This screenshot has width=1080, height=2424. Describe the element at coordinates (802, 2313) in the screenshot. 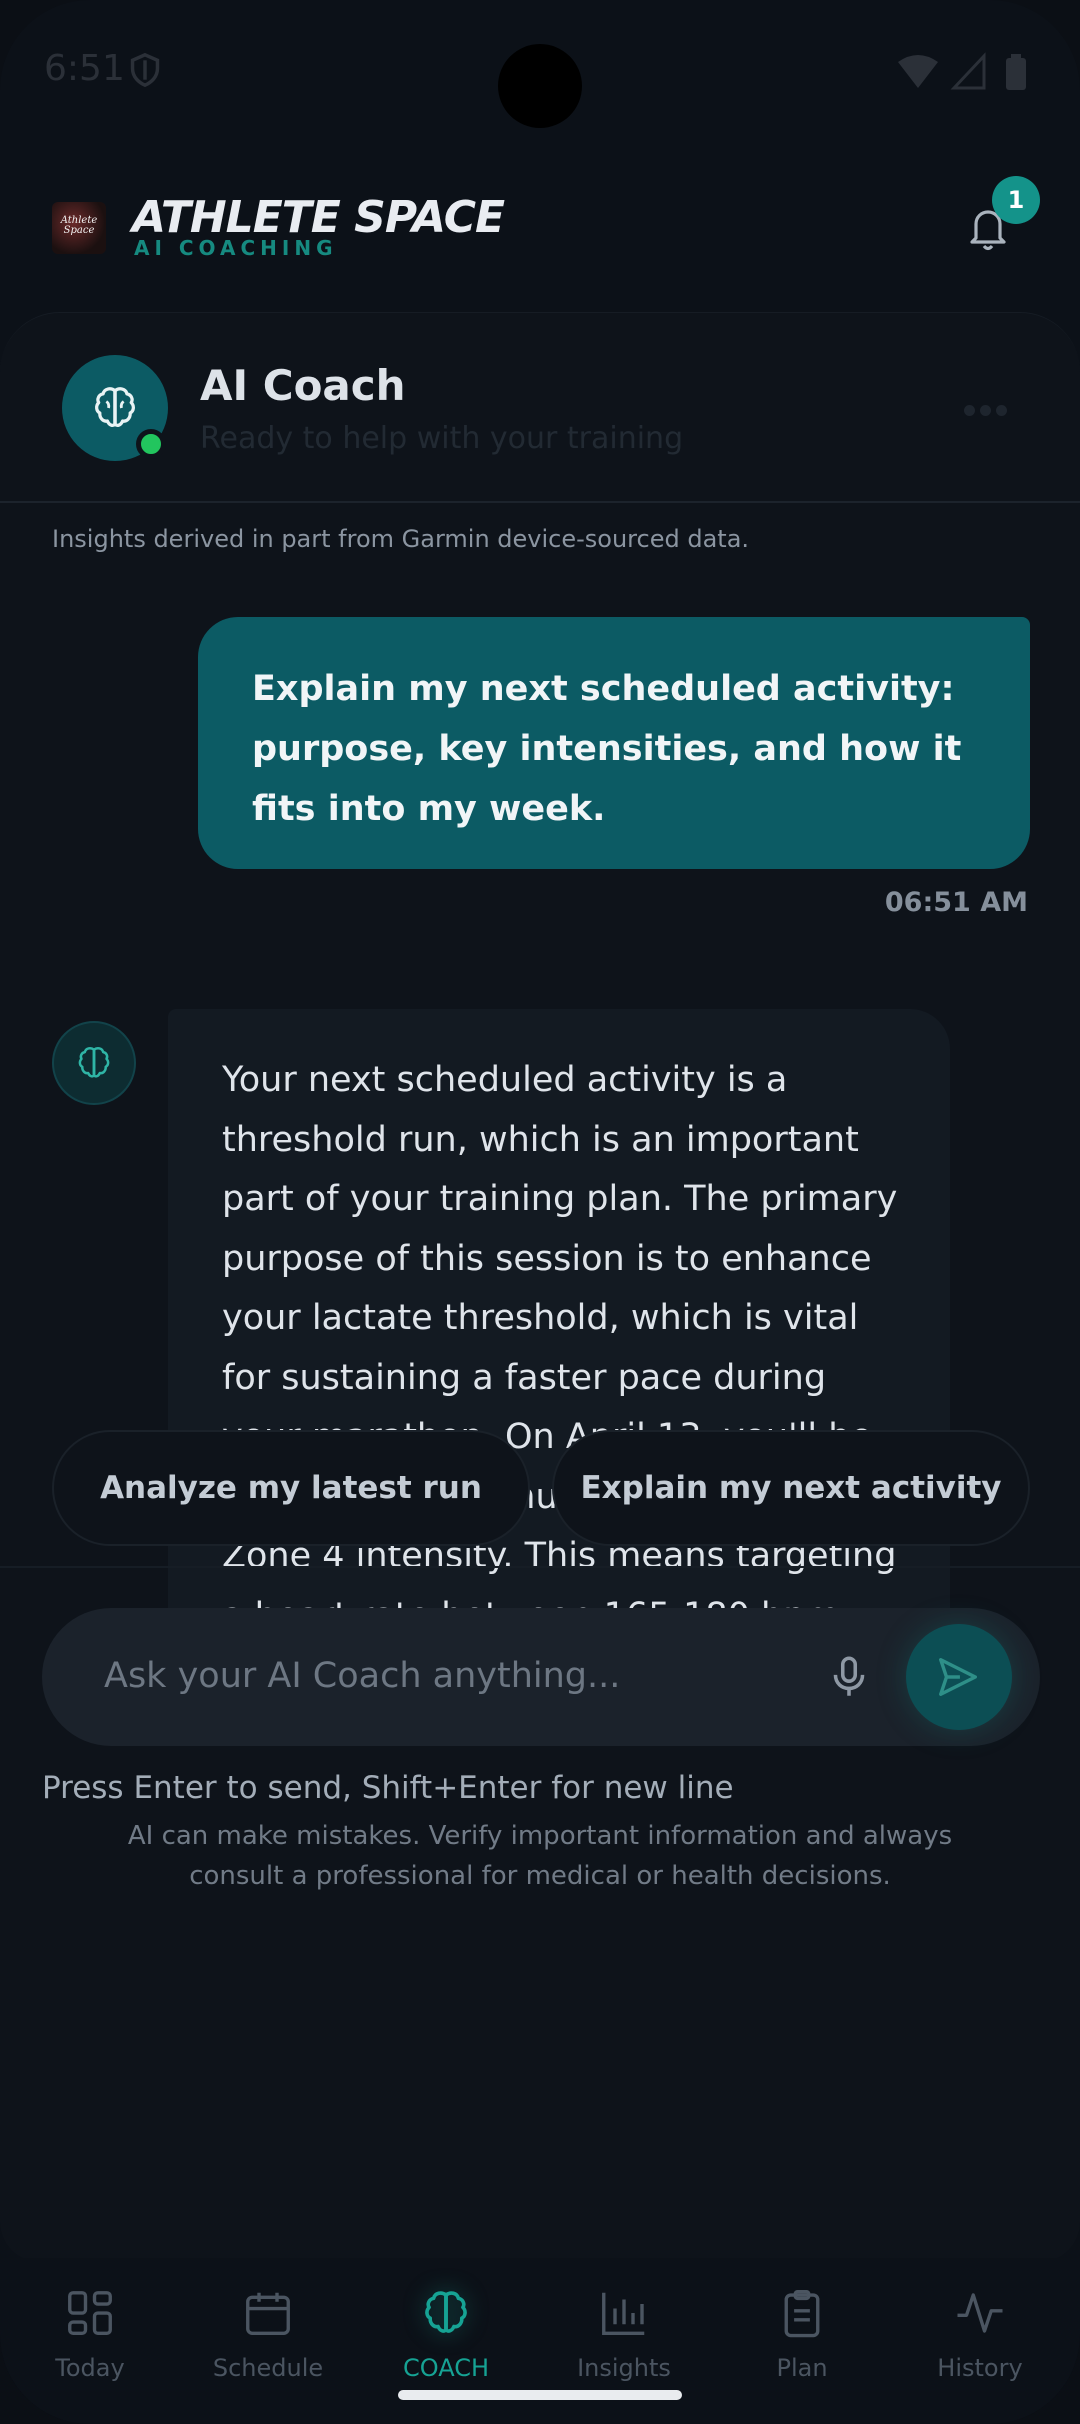

I see `clipboard-icon` at that location.